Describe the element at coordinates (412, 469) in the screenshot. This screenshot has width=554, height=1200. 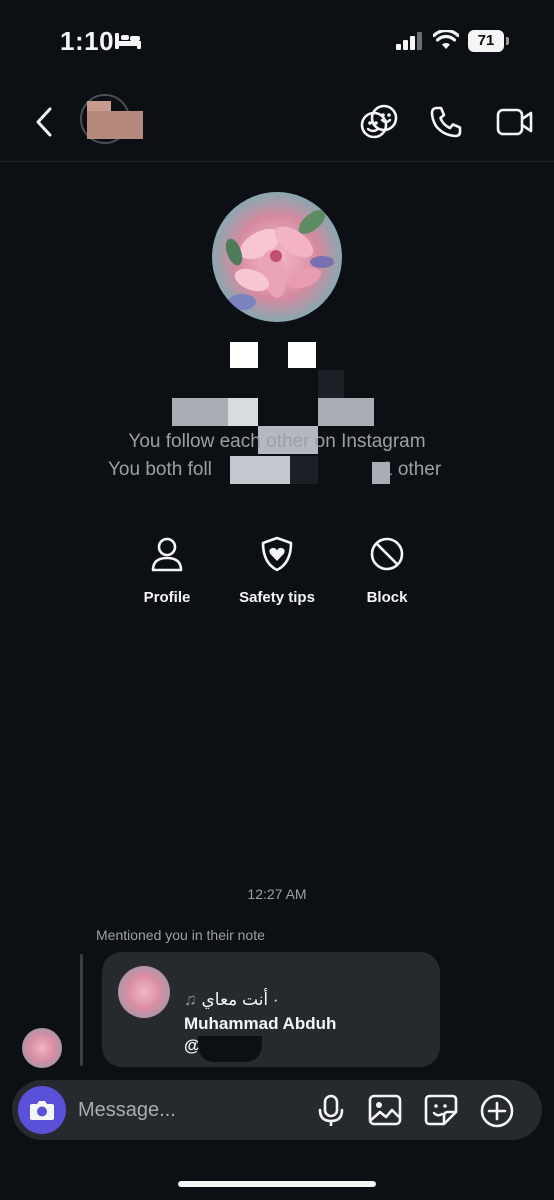
I see `mutual-followers-tail: 1 other` at that location.